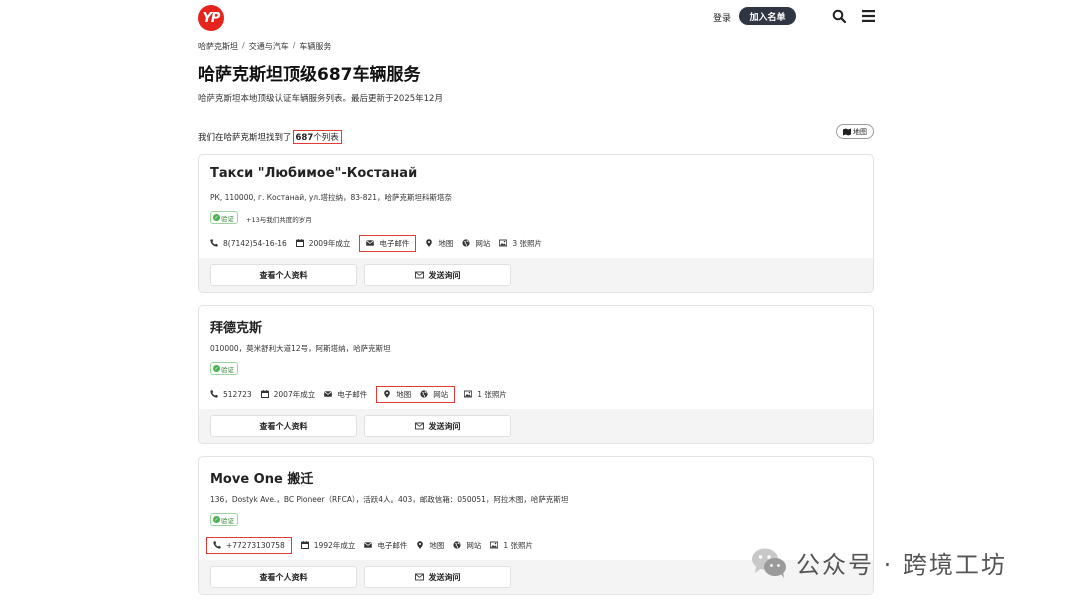  What do you see at coordinates (769, 563) in the screenshot?
I see `wechat-icon` at bounding box center [769, 563].